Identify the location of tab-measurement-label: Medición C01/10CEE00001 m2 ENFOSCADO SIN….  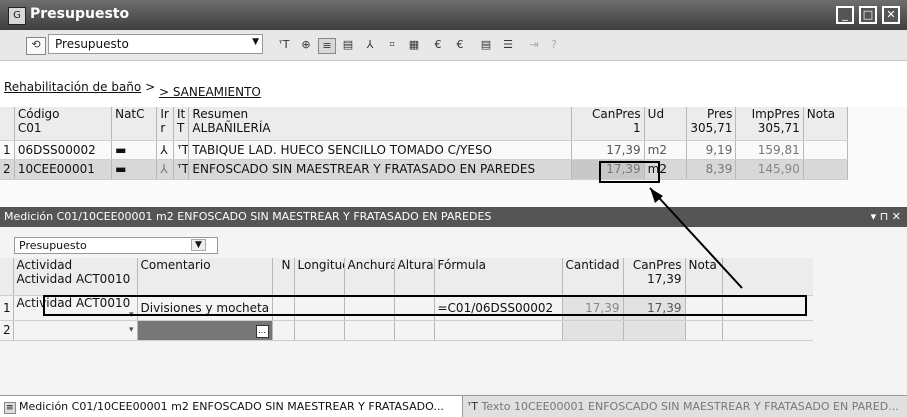
(231, 406).